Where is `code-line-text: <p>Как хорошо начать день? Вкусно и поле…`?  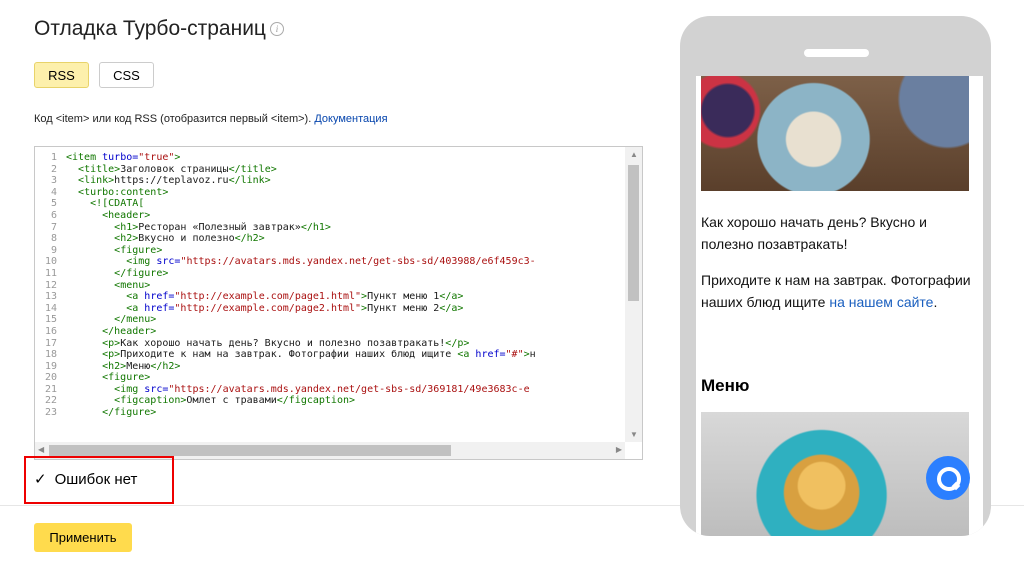 code-line-text: <p>Как хорошо начать день? Вкусно и поле… is located at coordinates (267, 344).